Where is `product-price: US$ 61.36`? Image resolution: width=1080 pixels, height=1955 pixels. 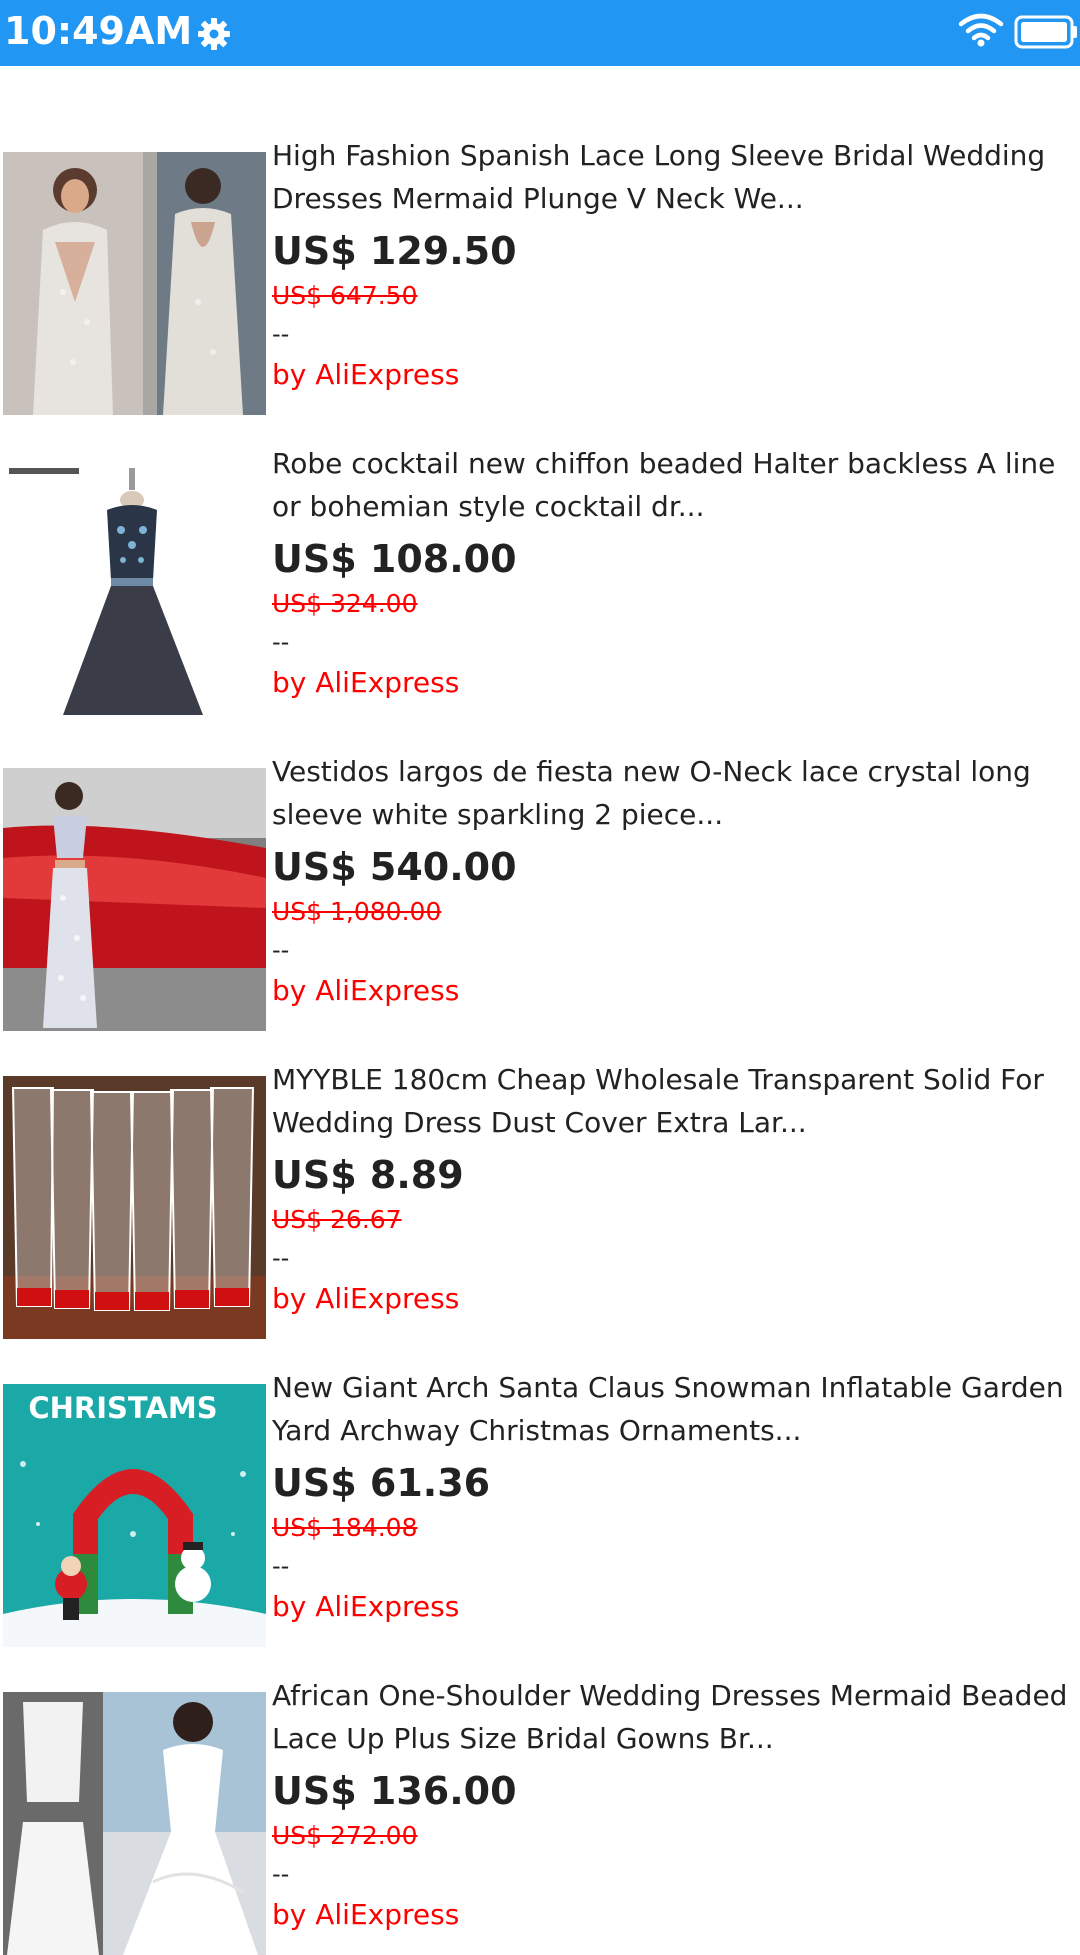
product-price: US$ 61.36 is located at coordinates (381, 1483).